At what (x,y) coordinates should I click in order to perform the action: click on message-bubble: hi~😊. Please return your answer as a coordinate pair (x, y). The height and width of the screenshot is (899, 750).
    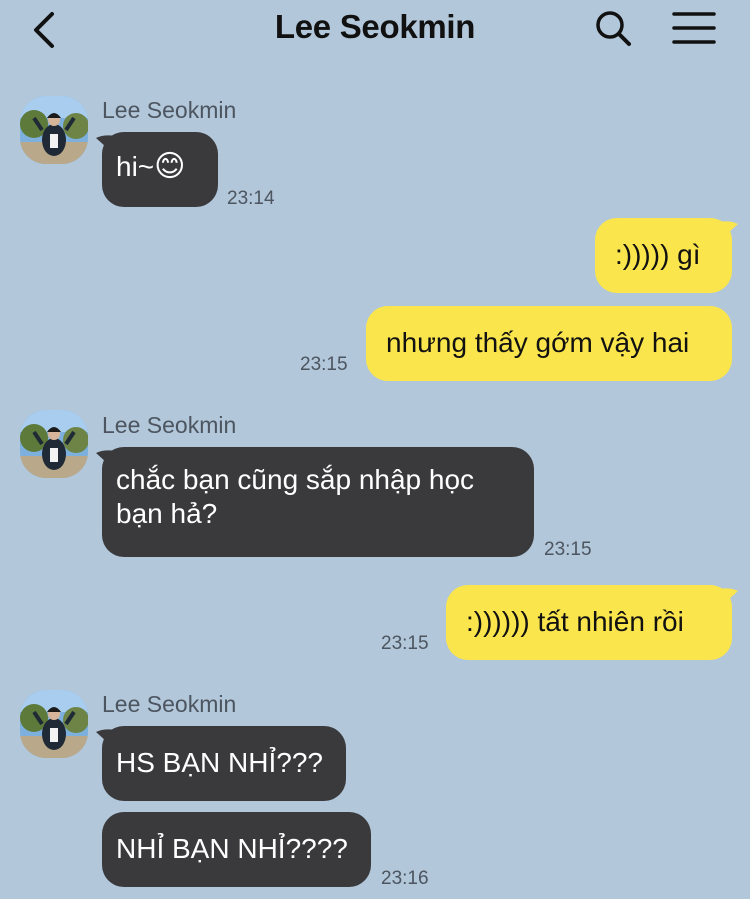
    Looking at the image, I should click on (160, 169).